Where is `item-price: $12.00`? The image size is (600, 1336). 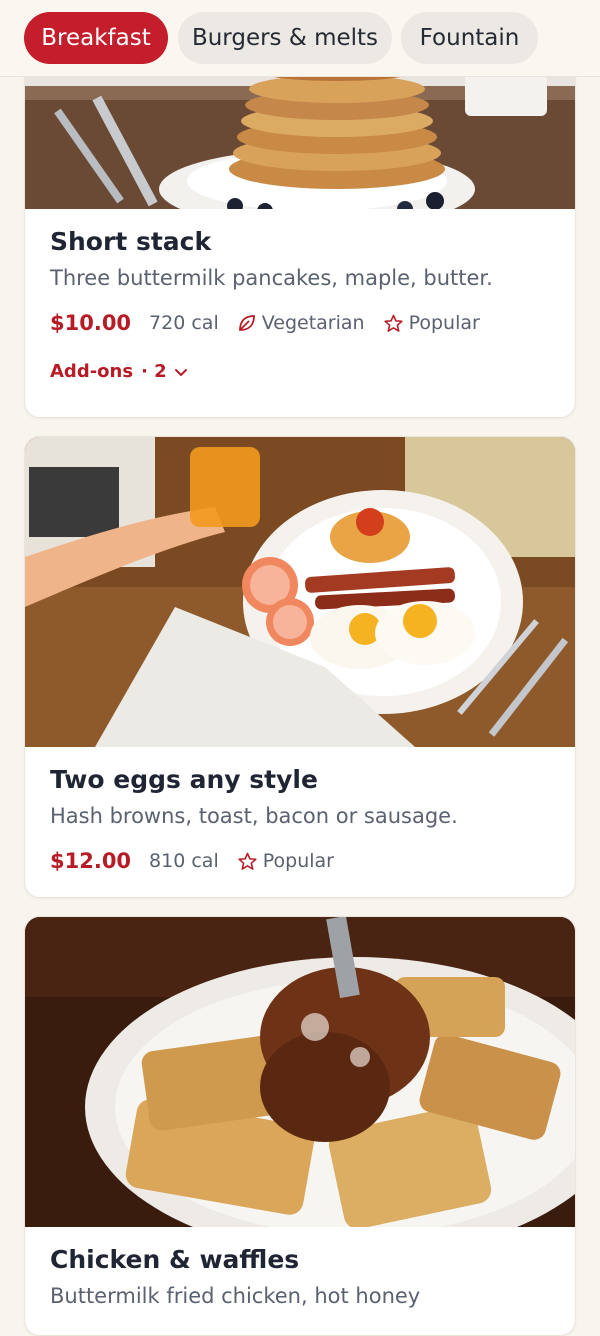
item-price: $12.00 is located at coordinates (91, 861).